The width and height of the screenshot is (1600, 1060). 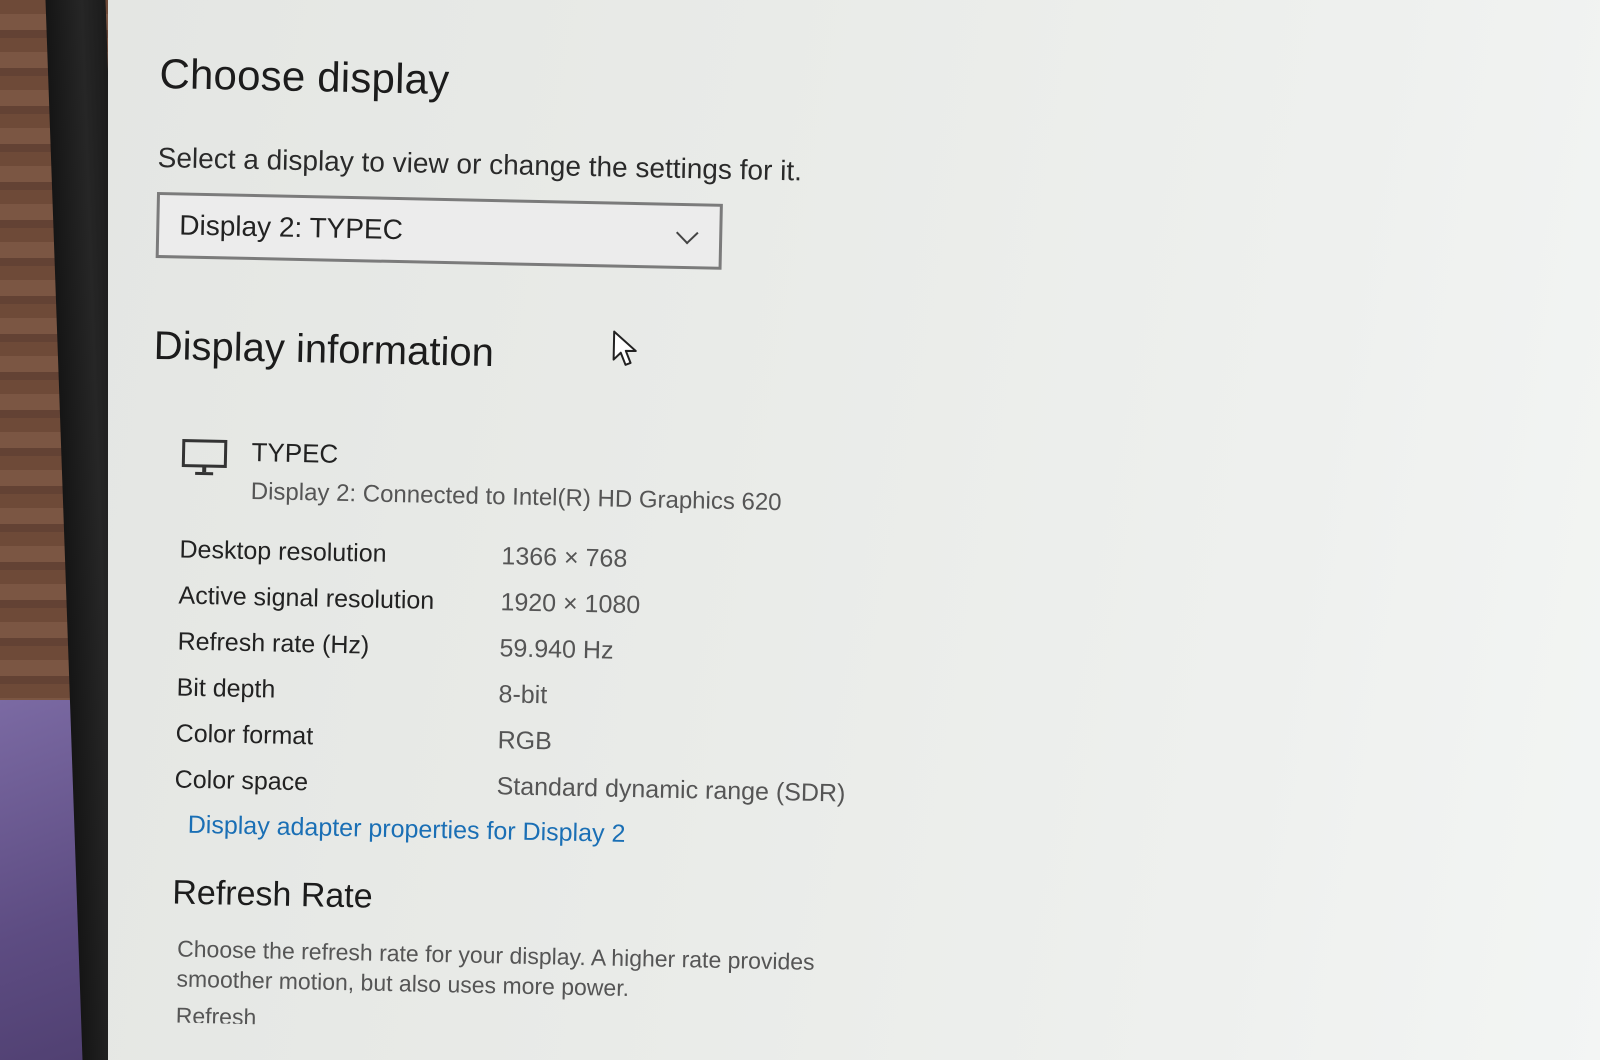 What do you see at coordinates (671, 789) in the screenshot?
I see `info-value: Standard dynamic range (SDR)` at bounding box center [671, 789].